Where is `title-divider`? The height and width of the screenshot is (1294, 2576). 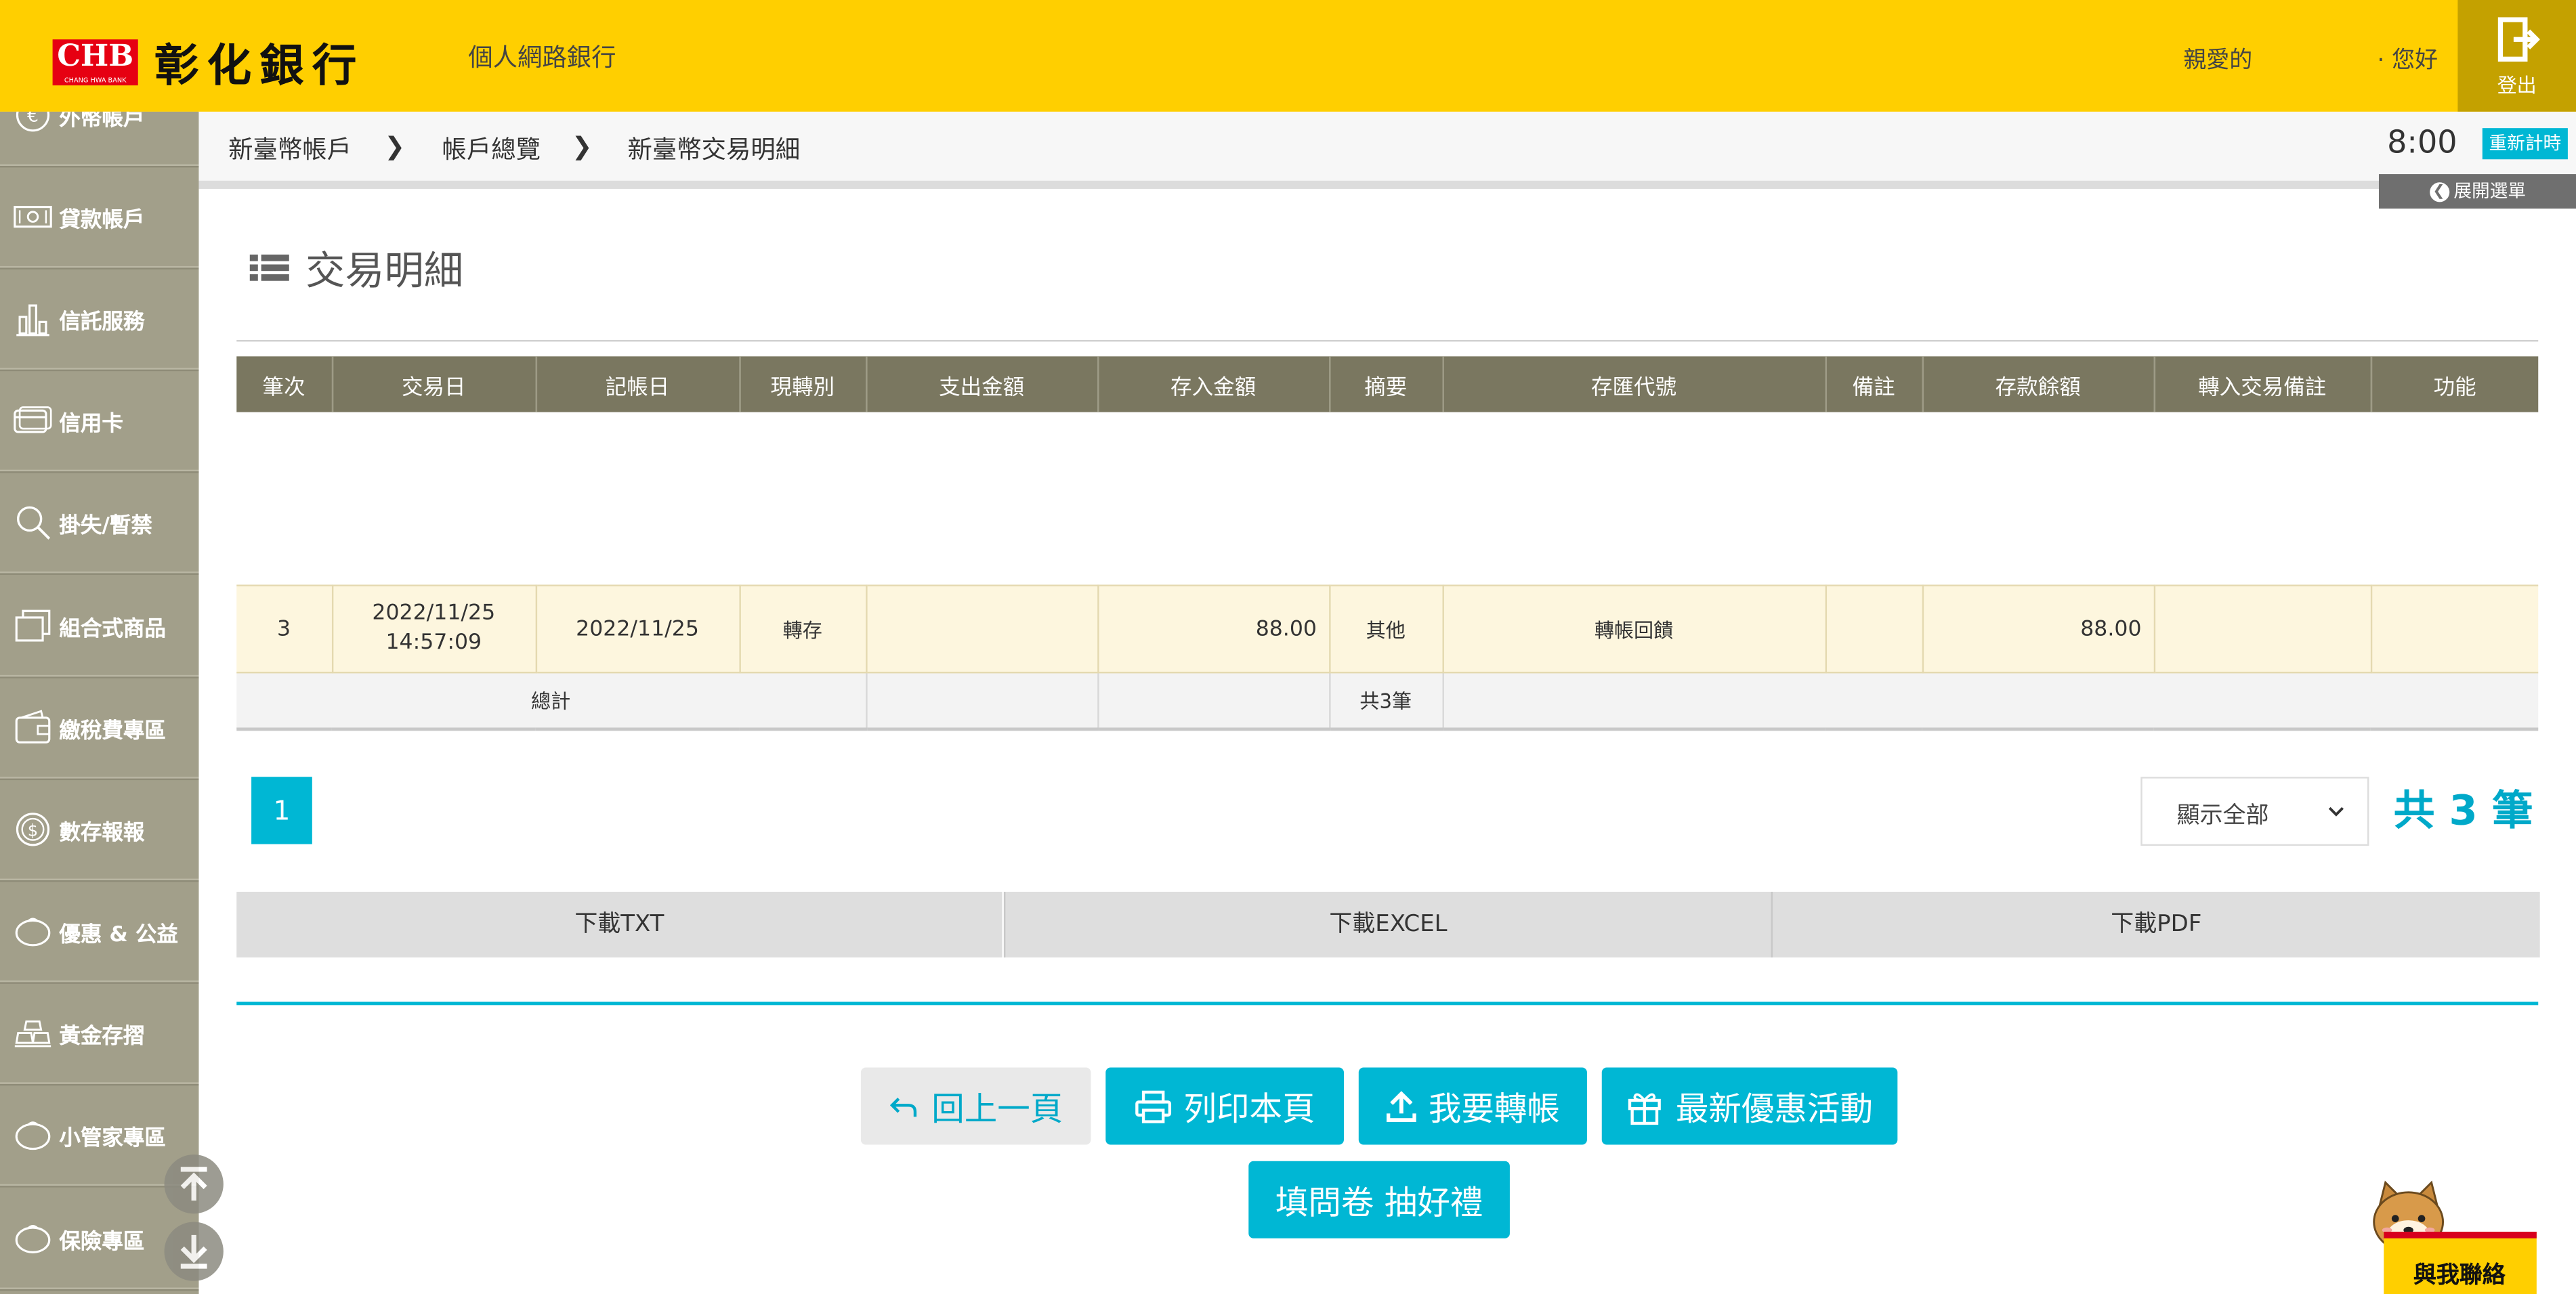
title-divider is located at coordinates (1387, 341).